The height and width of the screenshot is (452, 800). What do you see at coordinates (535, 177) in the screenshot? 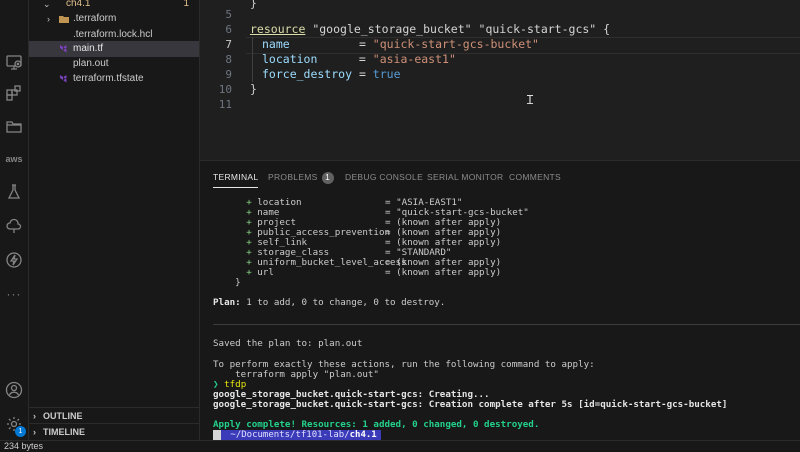
I see `tab-comments: COMMENTS` at bounding box center [535, 177].